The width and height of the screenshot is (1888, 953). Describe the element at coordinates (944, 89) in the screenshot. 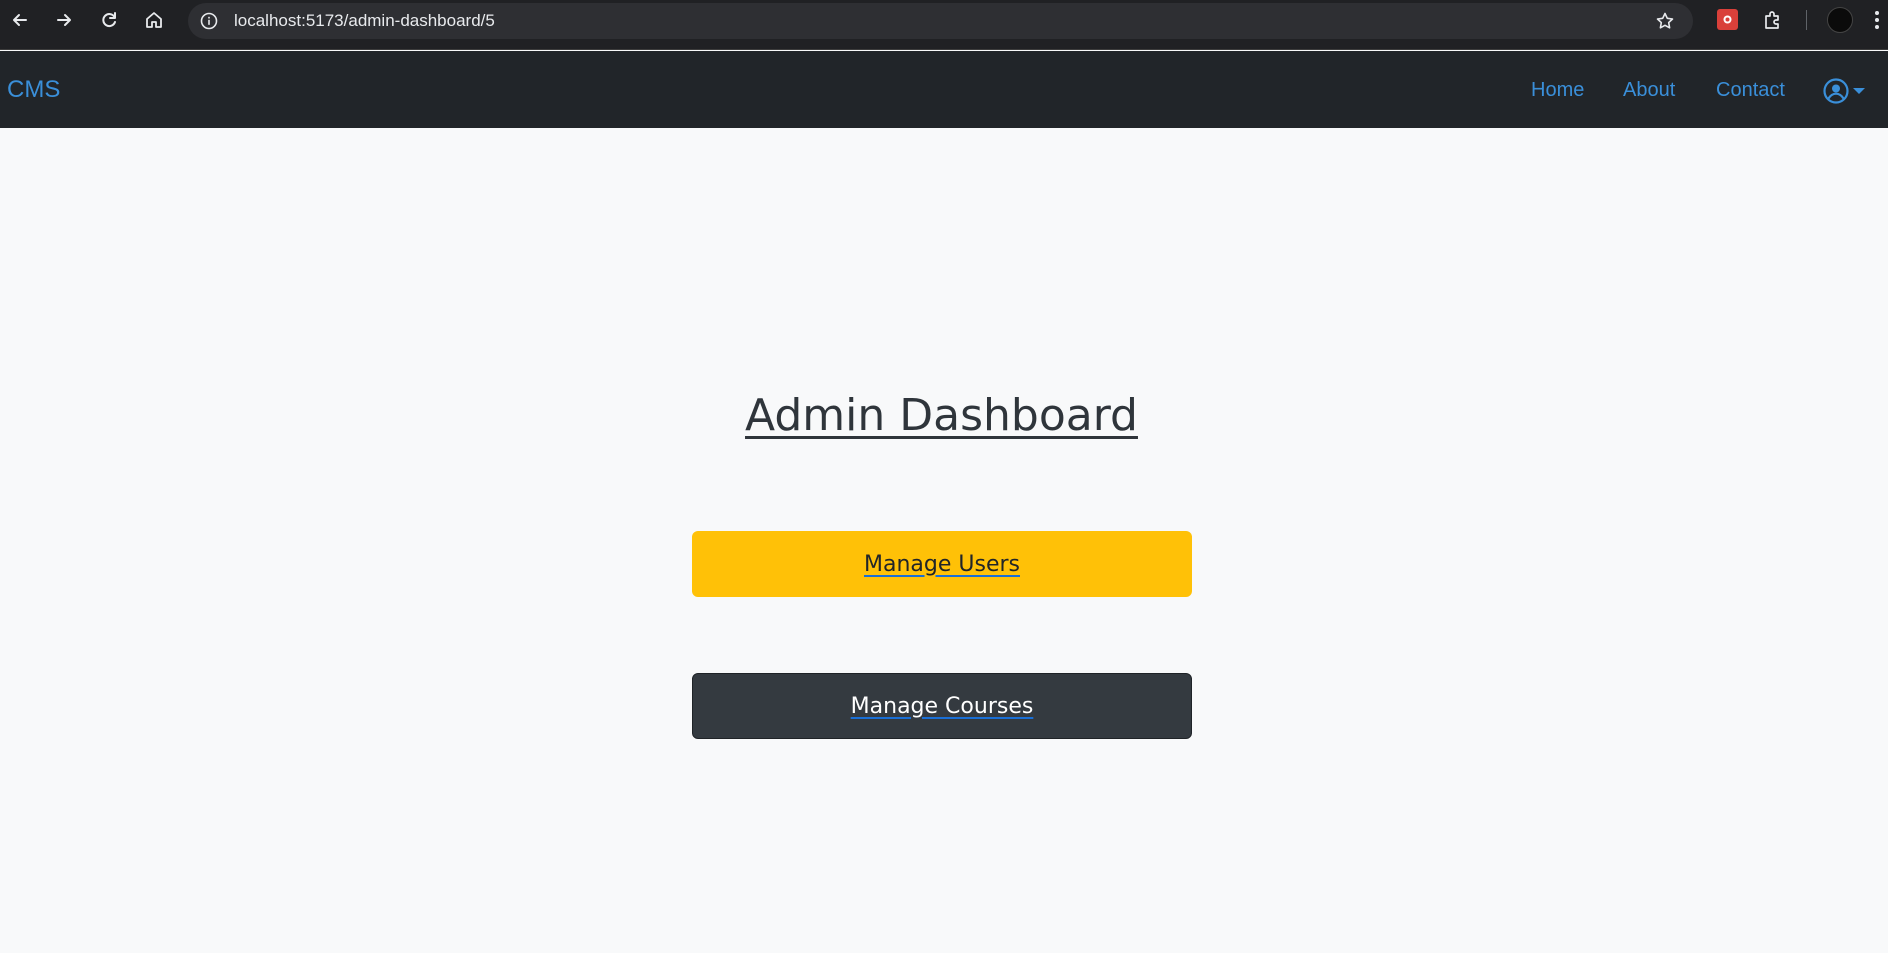

I see `app-navbar: CMS Home About Contact` at that location.